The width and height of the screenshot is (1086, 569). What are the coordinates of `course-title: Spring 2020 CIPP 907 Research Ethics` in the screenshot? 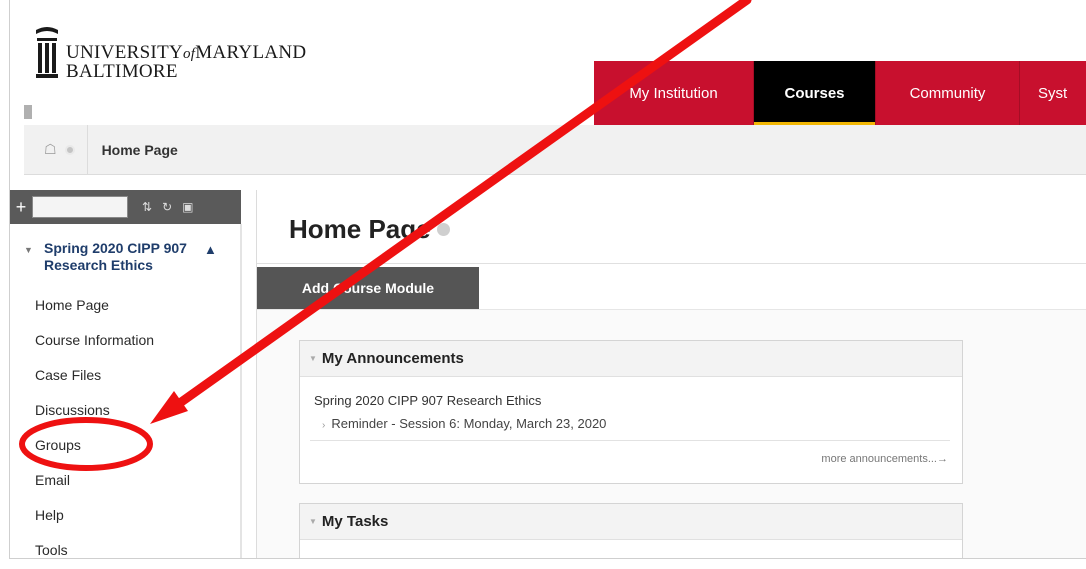 It's located at (119, 257).